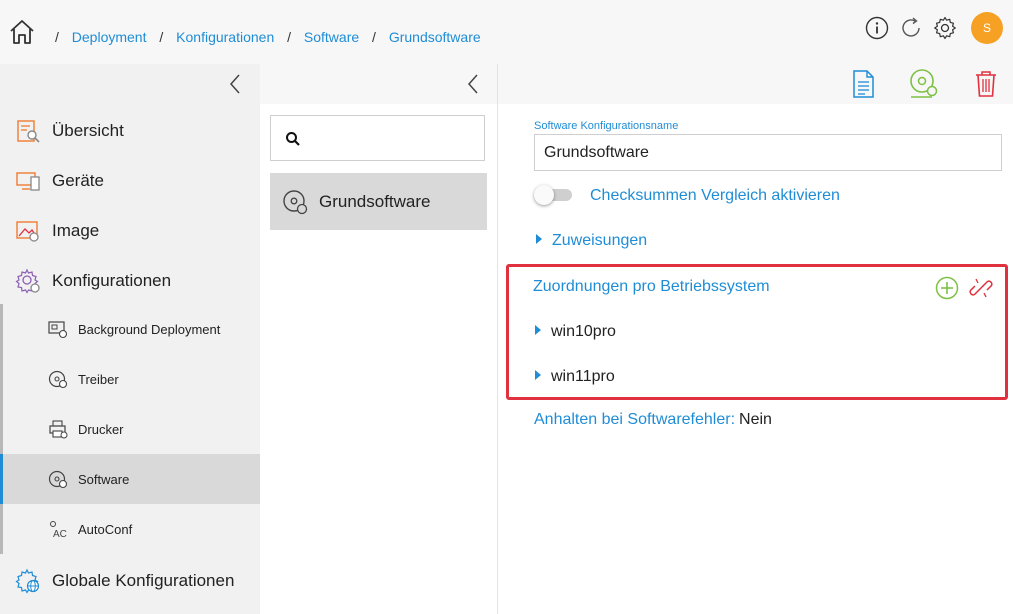 Image resolution: width=1013 pixels, height=614 pixels. What do you see at coordinates (112, 280) in the screenshot?
I see `sidebar-item-label: Konfigurationen` at bounding box center [112, 280].